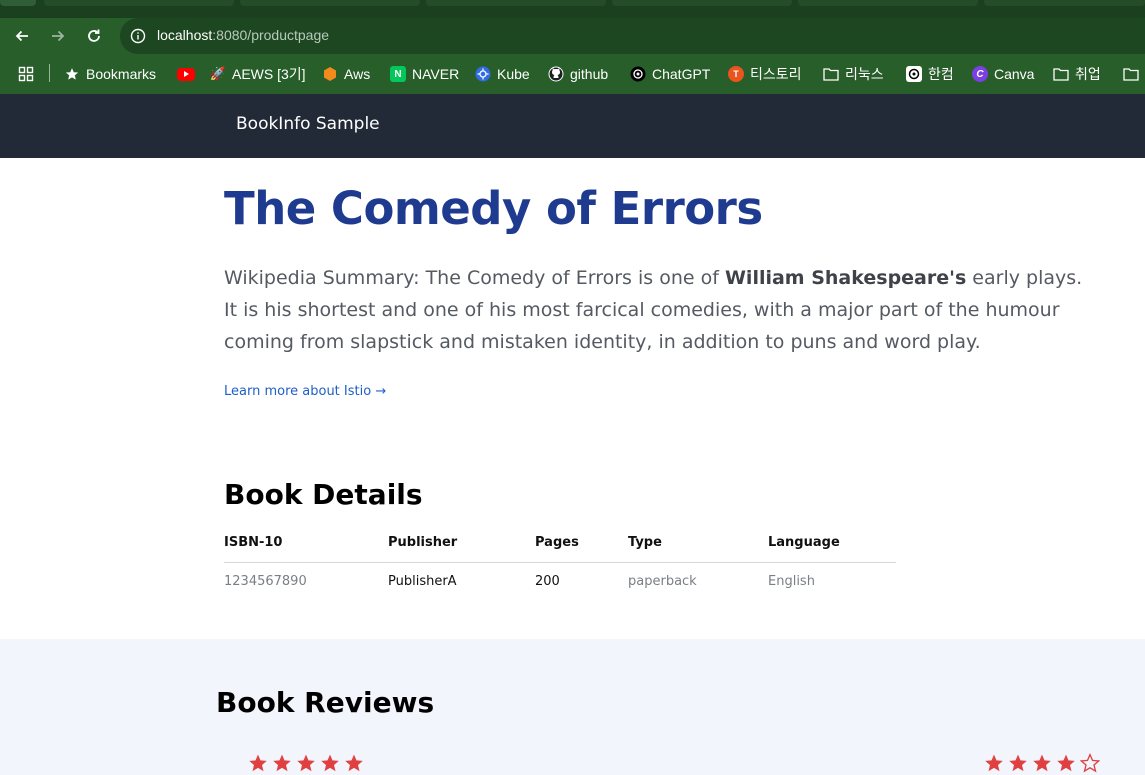 The image size is (1145, 775). I want to click on address-url: localhost:8080/productpage, so click(243, 35).